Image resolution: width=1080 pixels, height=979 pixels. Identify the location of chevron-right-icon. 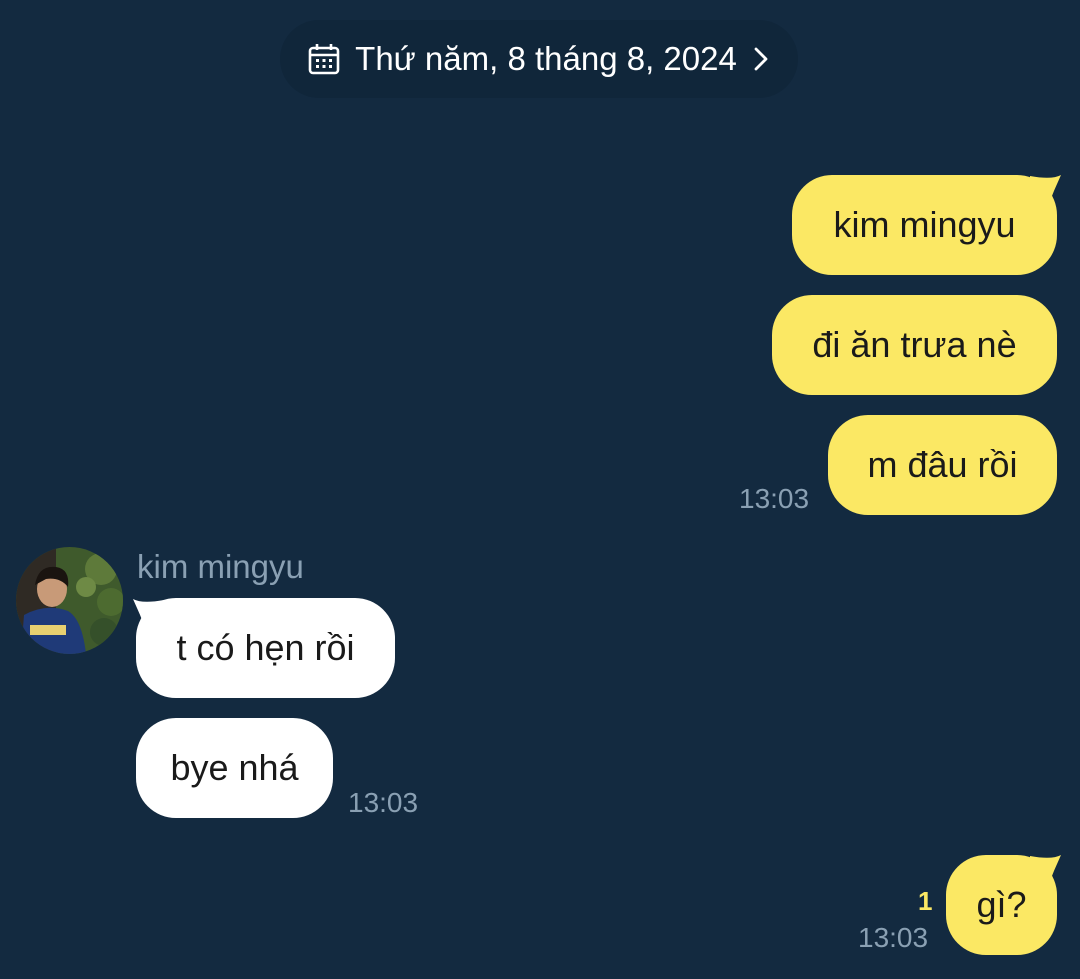
(761, 59).